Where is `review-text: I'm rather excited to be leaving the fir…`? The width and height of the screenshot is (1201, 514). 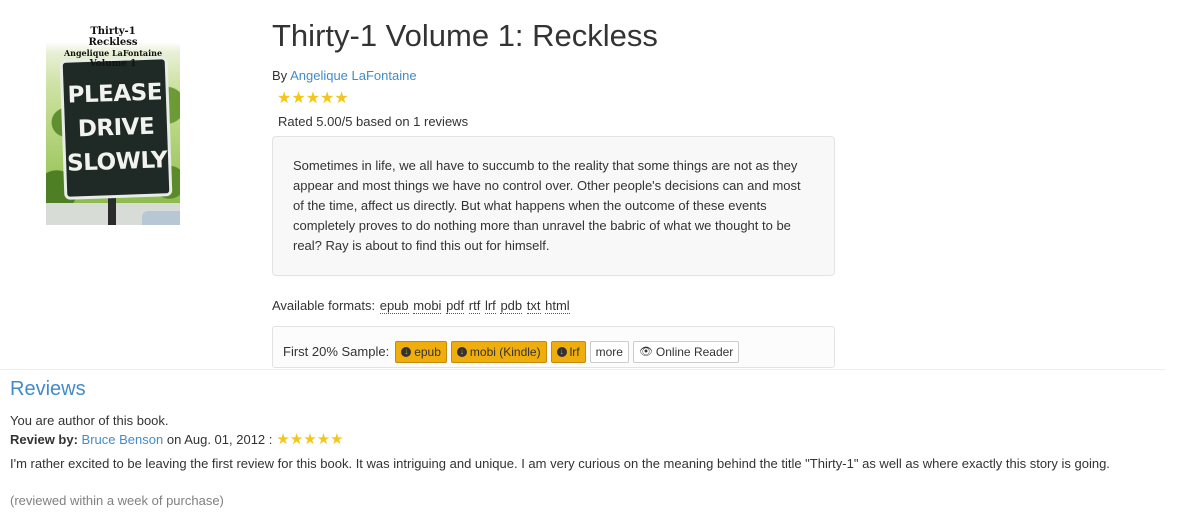 review-text: I'm rather excited to be leaving the fir… is located at coordinates (560, 463).